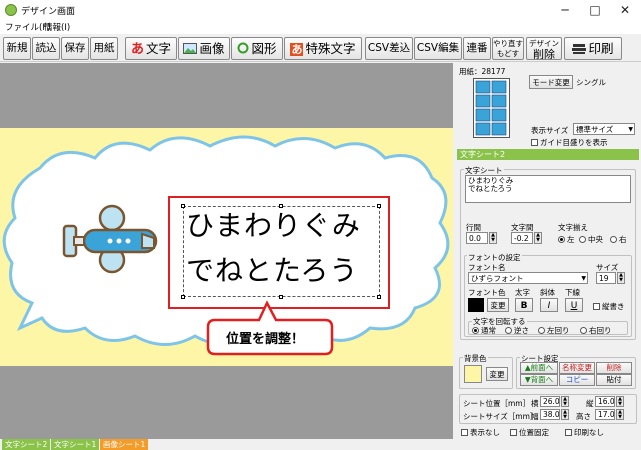 The image size is (641, 450). Describe the element at coordinates (183, 206) in the screenshot. I see `resize-handle-tl` at that location.